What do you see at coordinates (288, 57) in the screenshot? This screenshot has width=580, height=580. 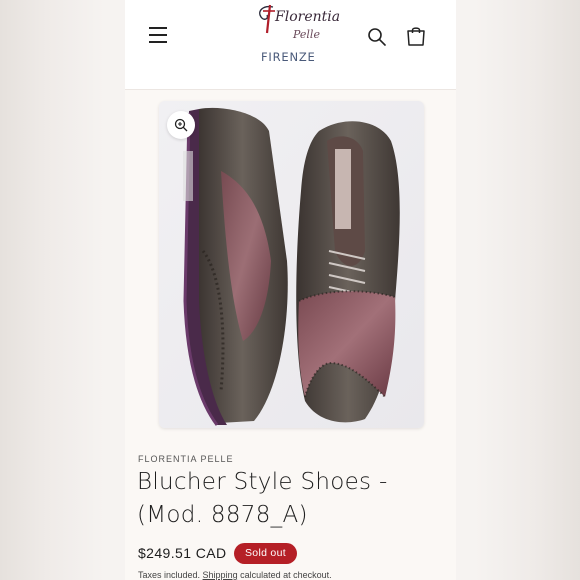 I see `logo-text-city: FIRENZE` at bounding box center [288, 57].